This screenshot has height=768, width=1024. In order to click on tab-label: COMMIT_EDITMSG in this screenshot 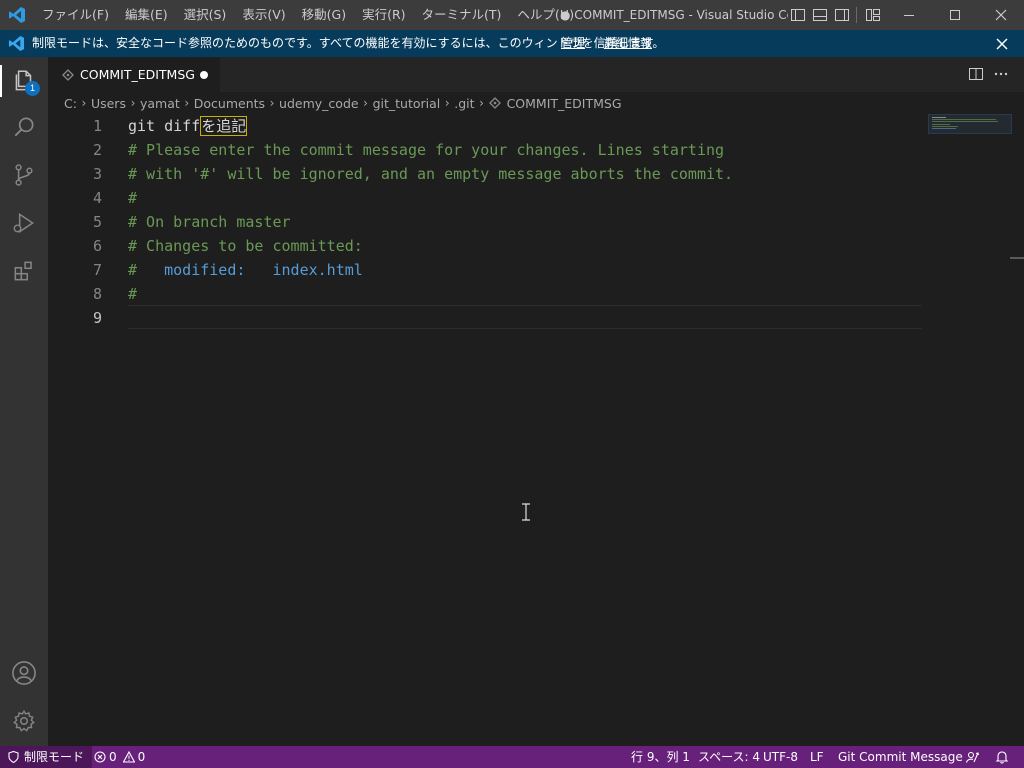, I will do `click(137, 74)`.